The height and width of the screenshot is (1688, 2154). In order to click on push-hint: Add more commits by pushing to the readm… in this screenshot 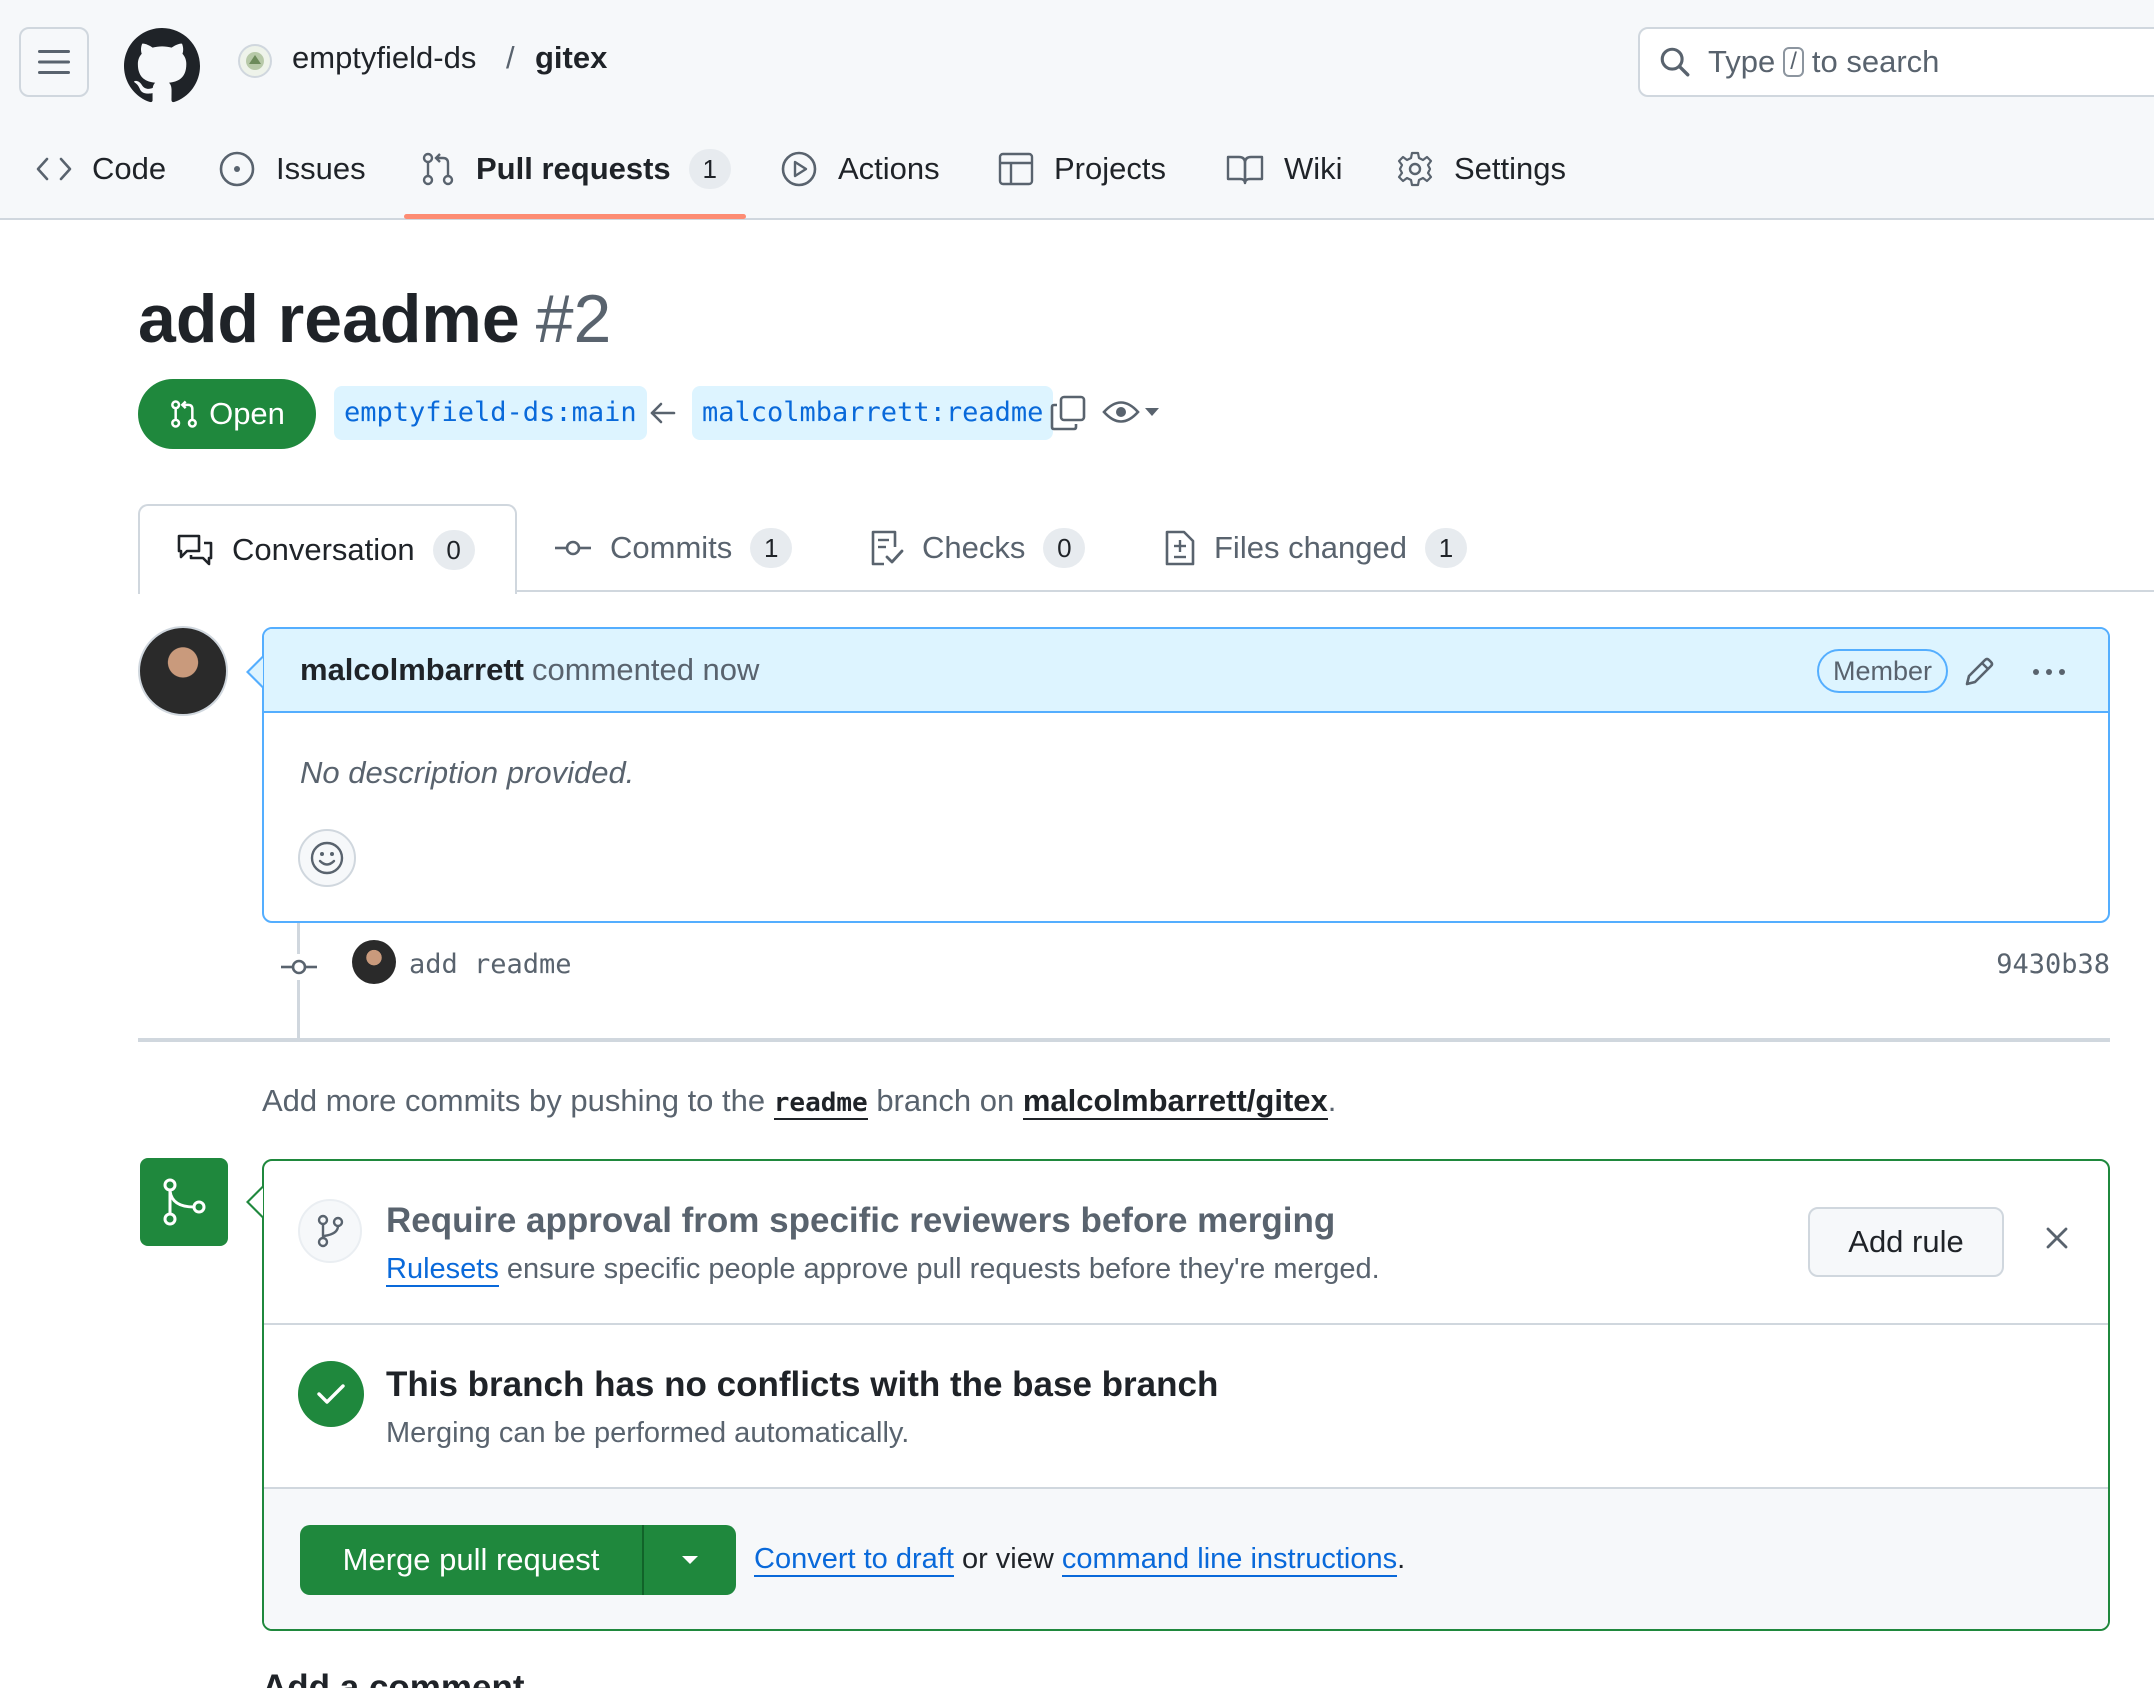, I will do `click(799, 1101)`.